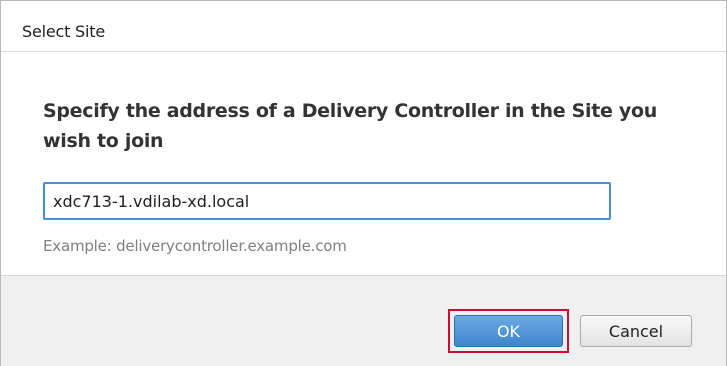 The height and width of the screenshot is (366, 727). What do you see at coordinates (327, 201) in the screenshot?
I see `controller-address-input` at bounding box center [327, 201].